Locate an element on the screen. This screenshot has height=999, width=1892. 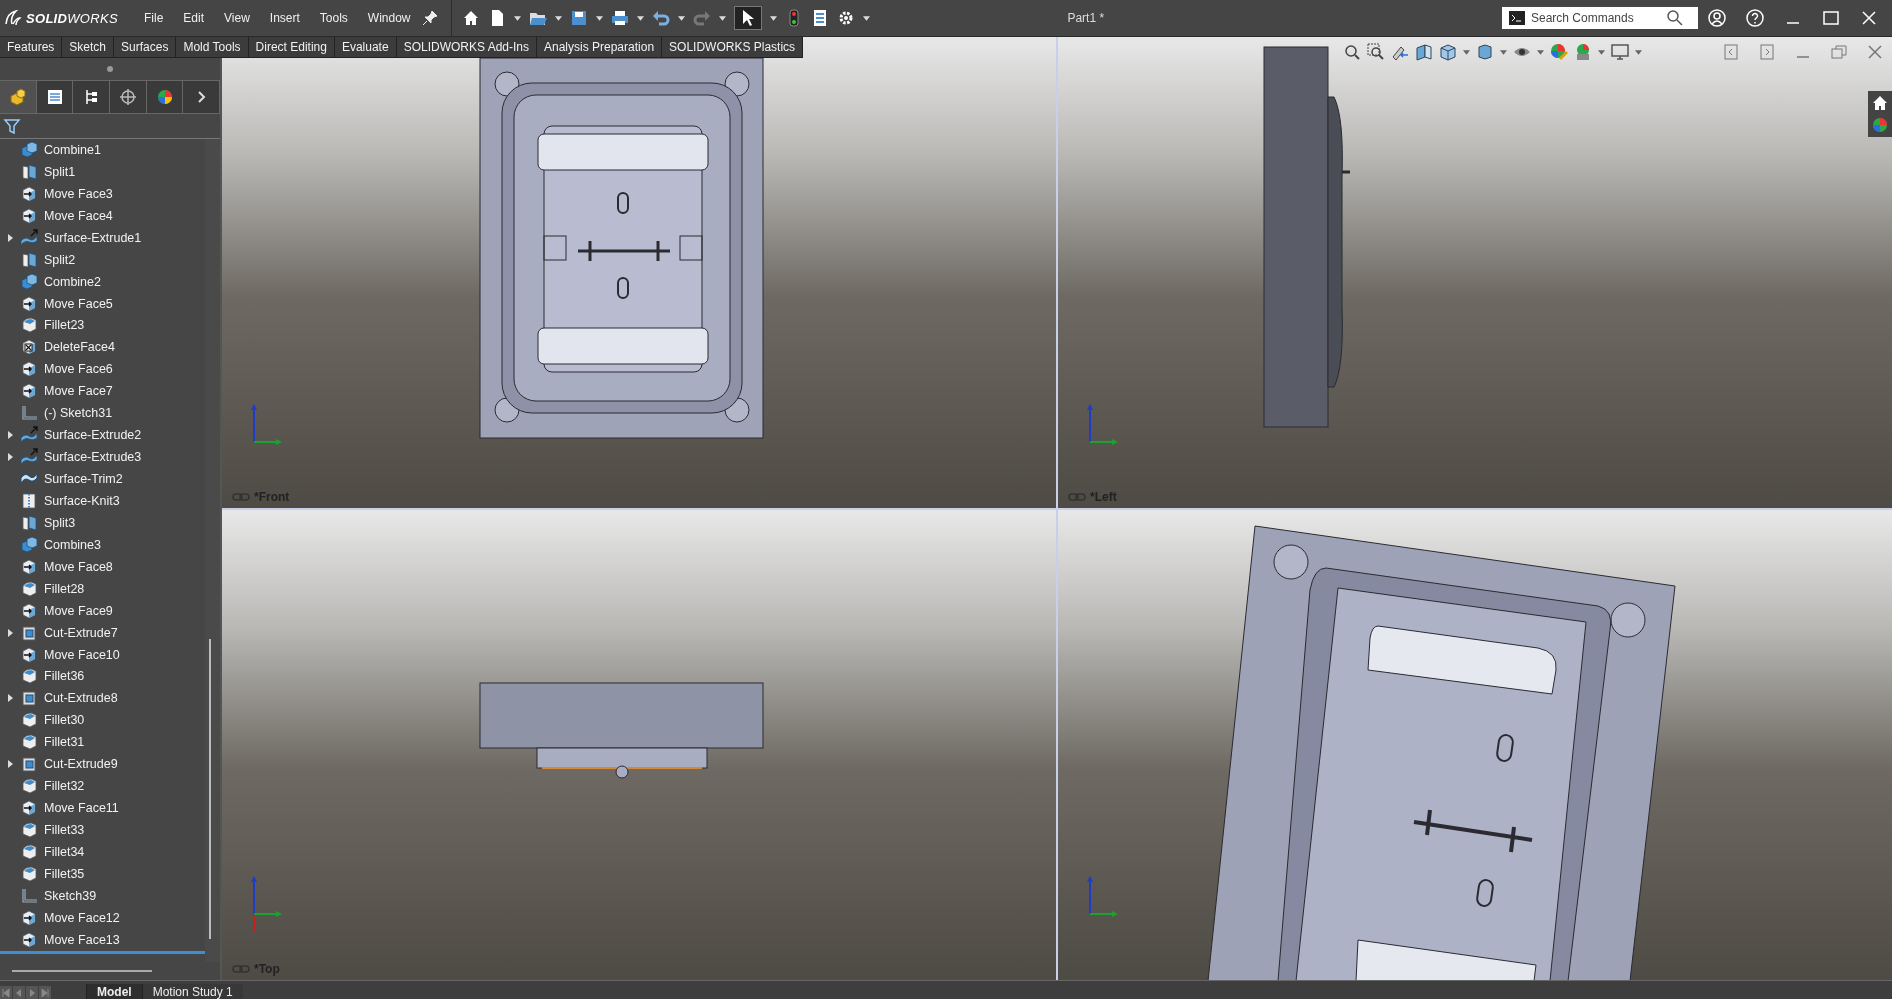
menu-item: Window is located at coordinates (389, 18).